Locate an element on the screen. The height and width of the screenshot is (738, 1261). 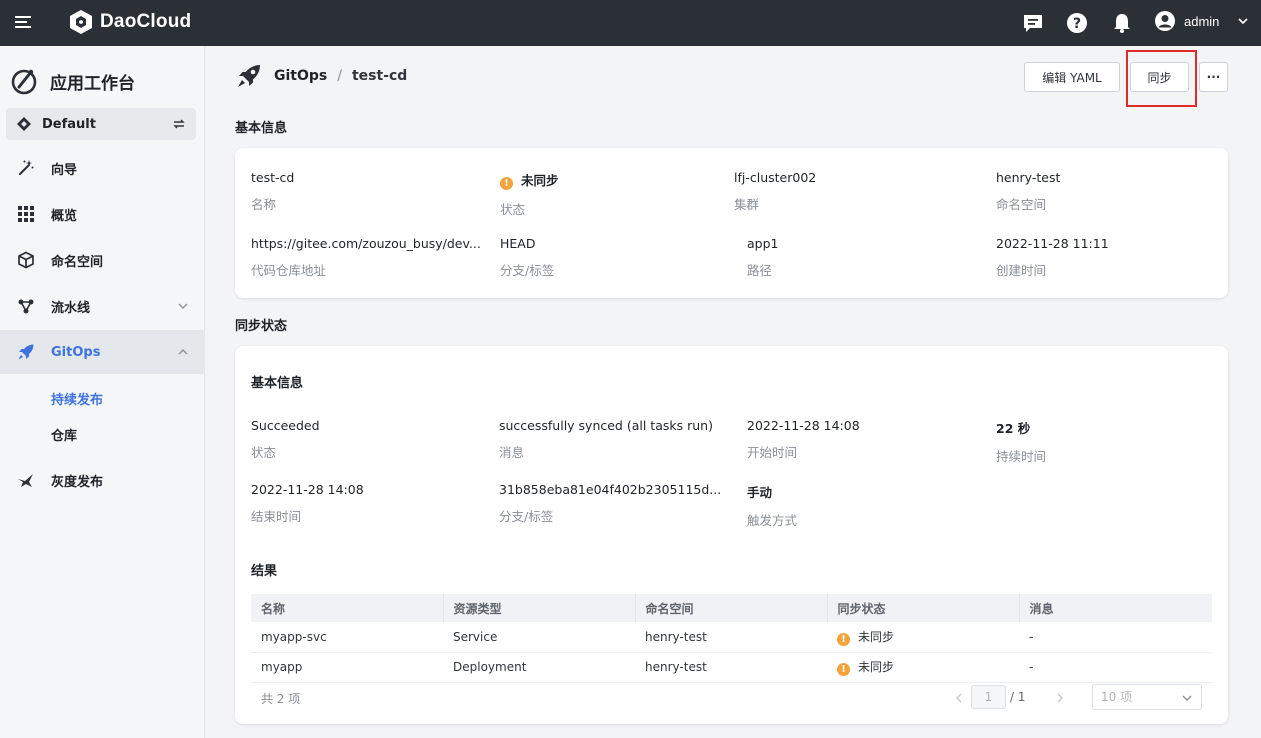
table-header-row: 名称 资源类型 命名空间 同步状态 消息 is located at coordinates (731, 608).